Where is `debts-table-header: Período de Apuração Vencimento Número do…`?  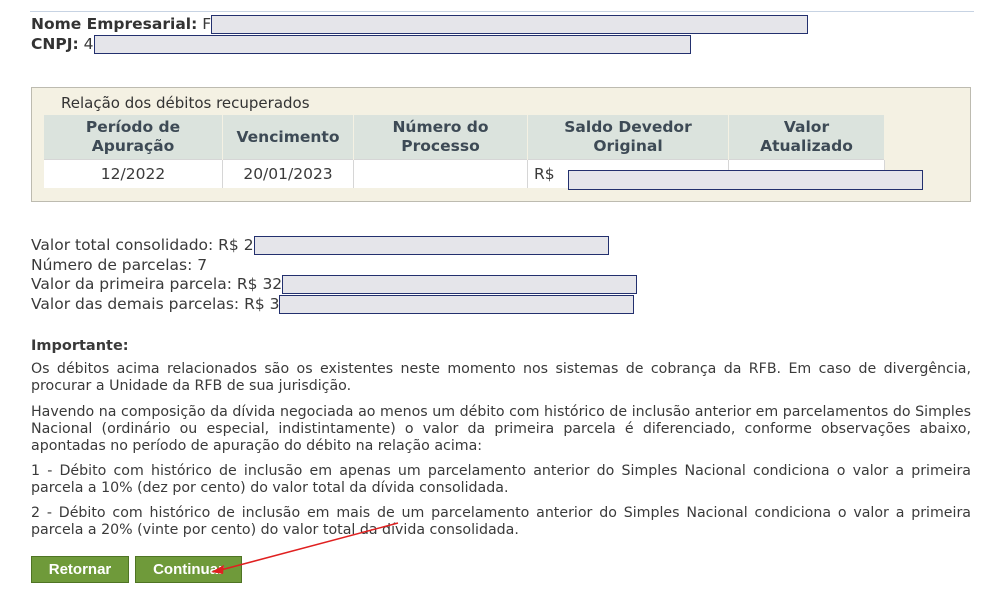 debts-table-header: Período de Apuração Vencimento Número do… is located at coordinates (464, 137).